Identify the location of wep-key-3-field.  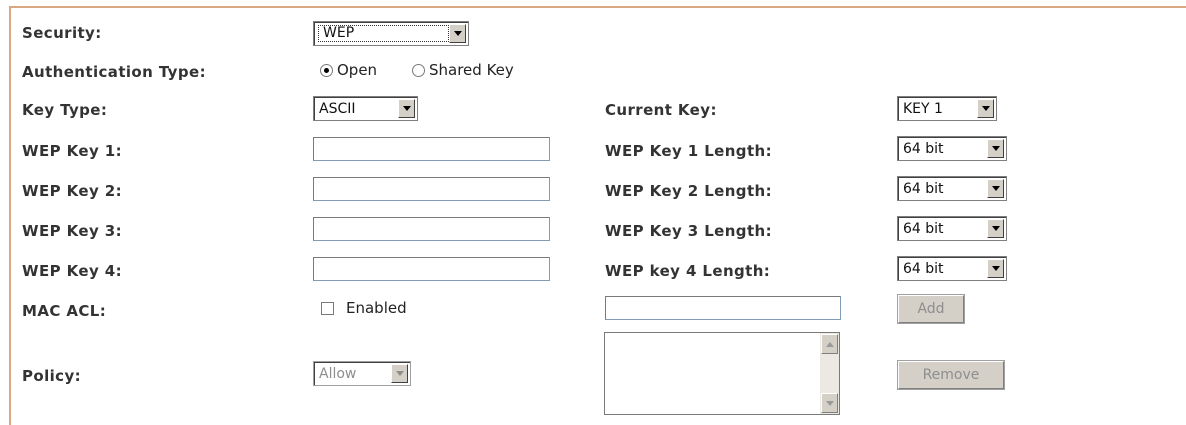
(431, 229).